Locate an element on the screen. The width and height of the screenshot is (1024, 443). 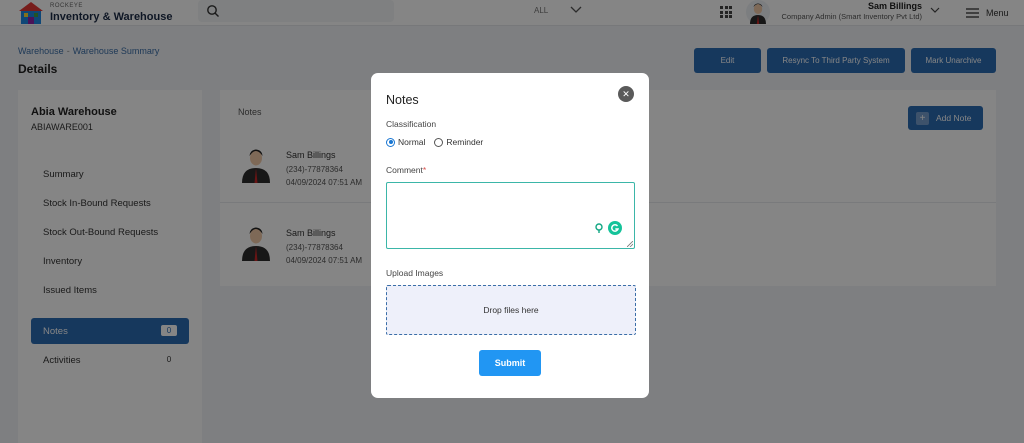
radio-reminder: Reminder is located at coordinates (458, 142).